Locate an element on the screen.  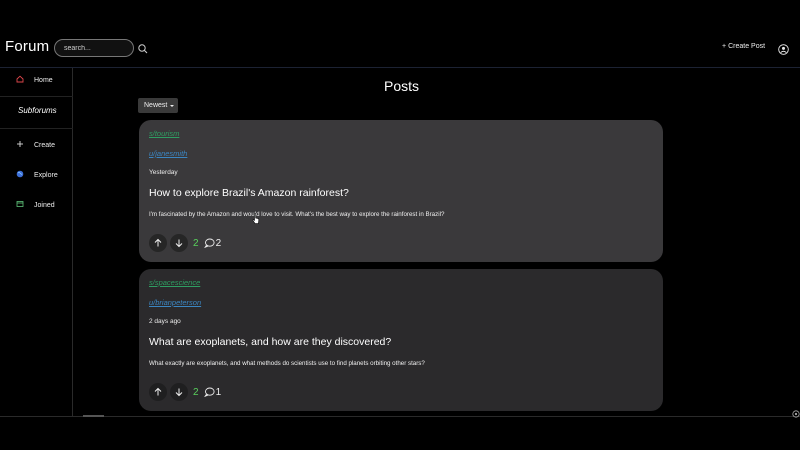
post-actions: 2 1 is located at coordinates (185, 392).